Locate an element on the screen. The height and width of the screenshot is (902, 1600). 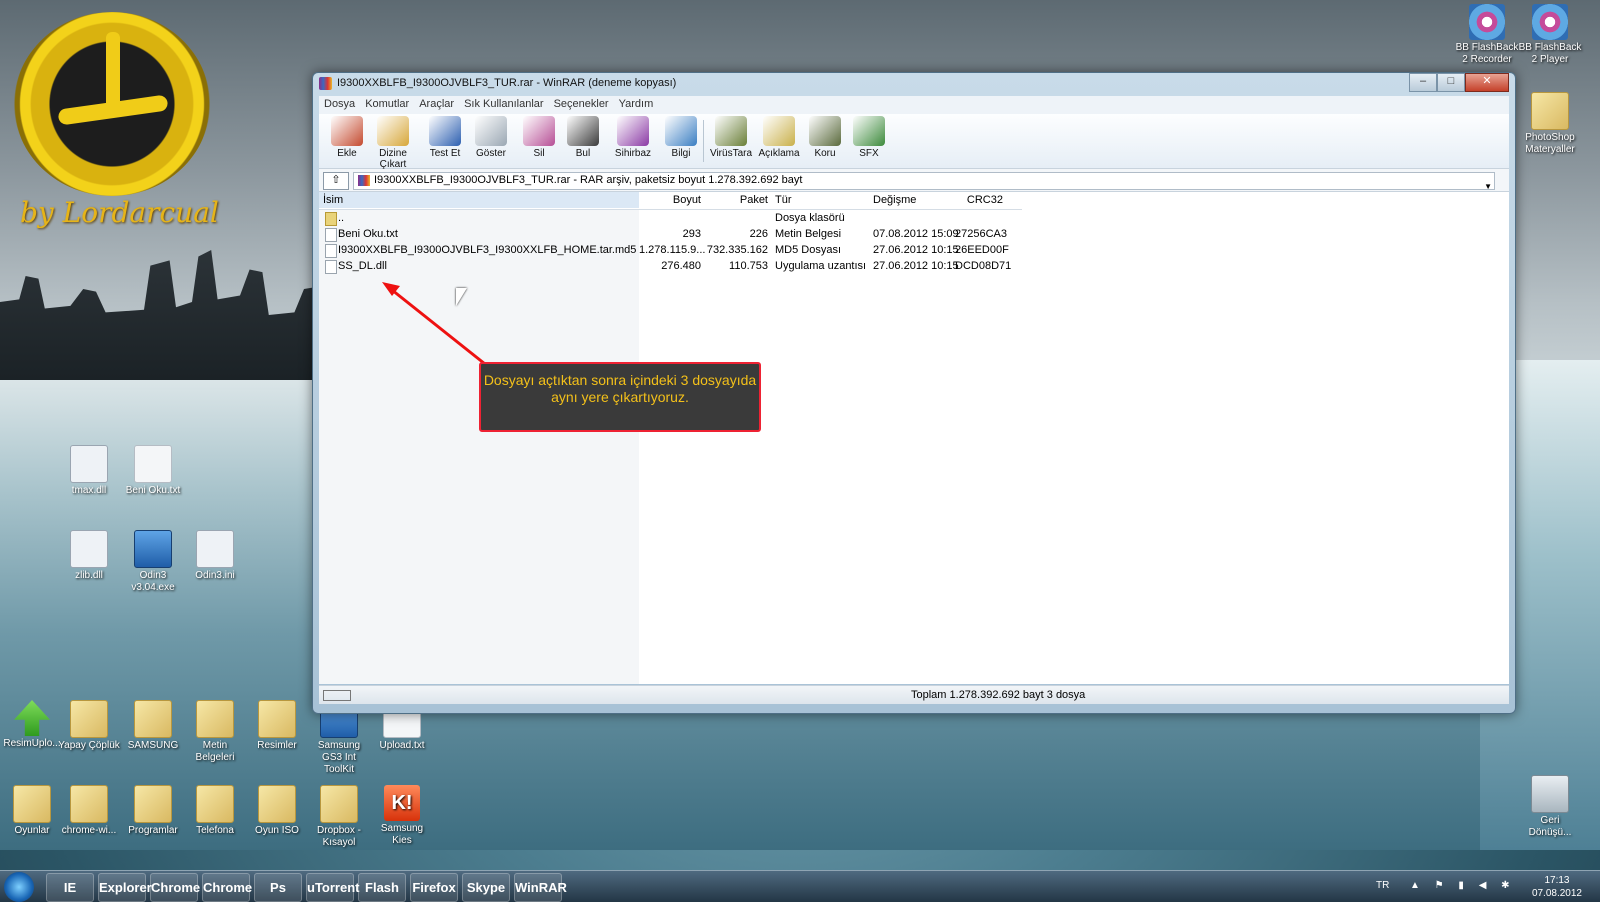
toolbar-button-add-archive: Ekle is located at coordinates (347, 137).